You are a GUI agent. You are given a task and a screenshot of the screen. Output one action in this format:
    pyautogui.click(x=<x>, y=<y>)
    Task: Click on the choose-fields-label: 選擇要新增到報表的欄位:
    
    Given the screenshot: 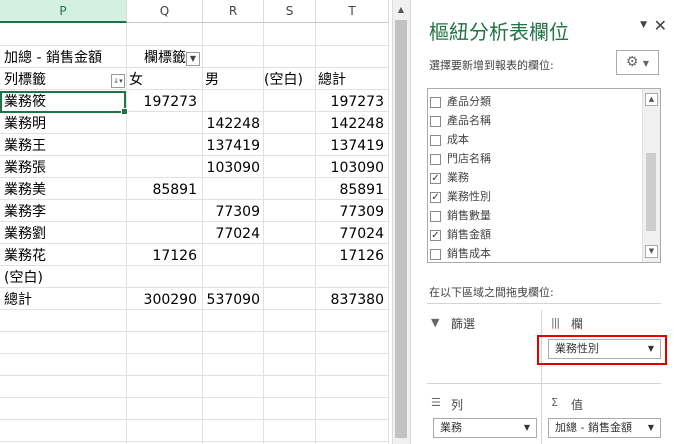 What is the action you would take?
    pyautogui.click(x=491, y=65)
    